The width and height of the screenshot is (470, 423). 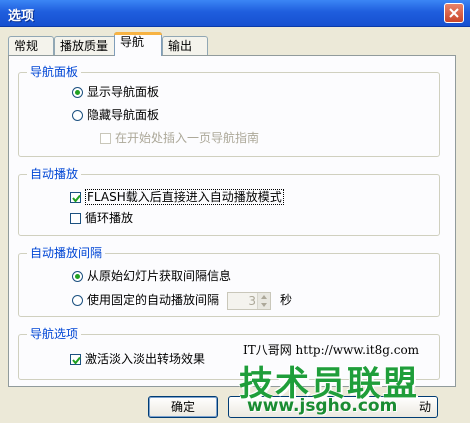 I want to click on radio-label: 隐藏导航面板, so click(x=123, y=115).